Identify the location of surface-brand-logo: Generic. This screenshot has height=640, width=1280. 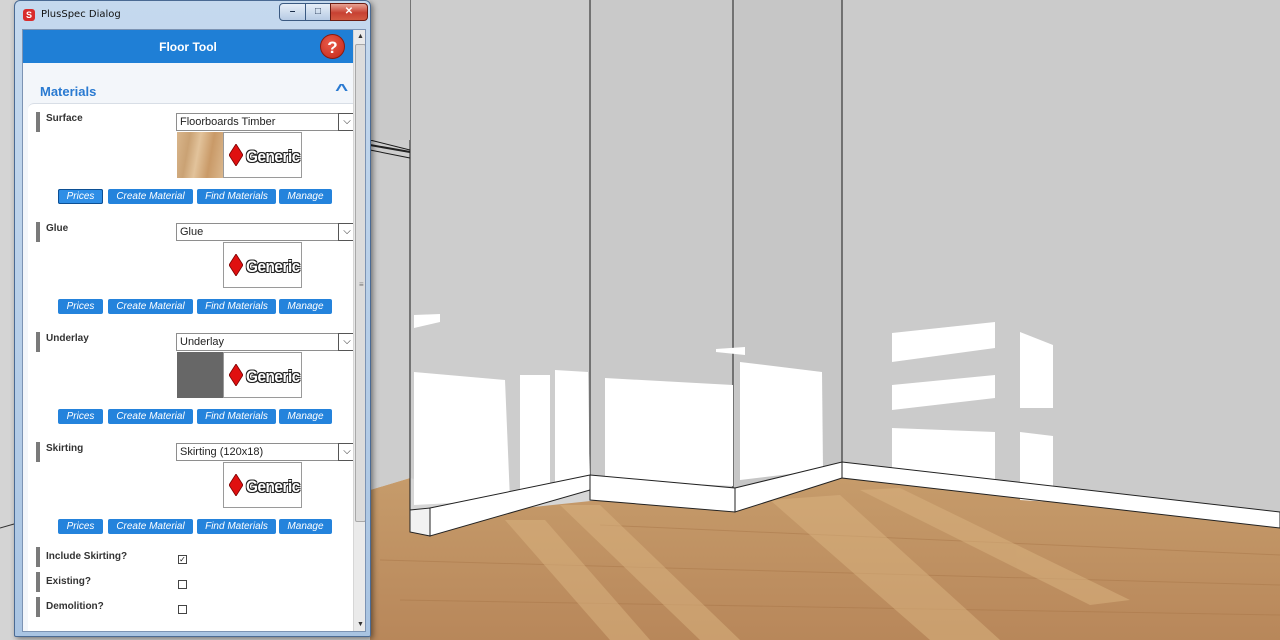
(262, 155).